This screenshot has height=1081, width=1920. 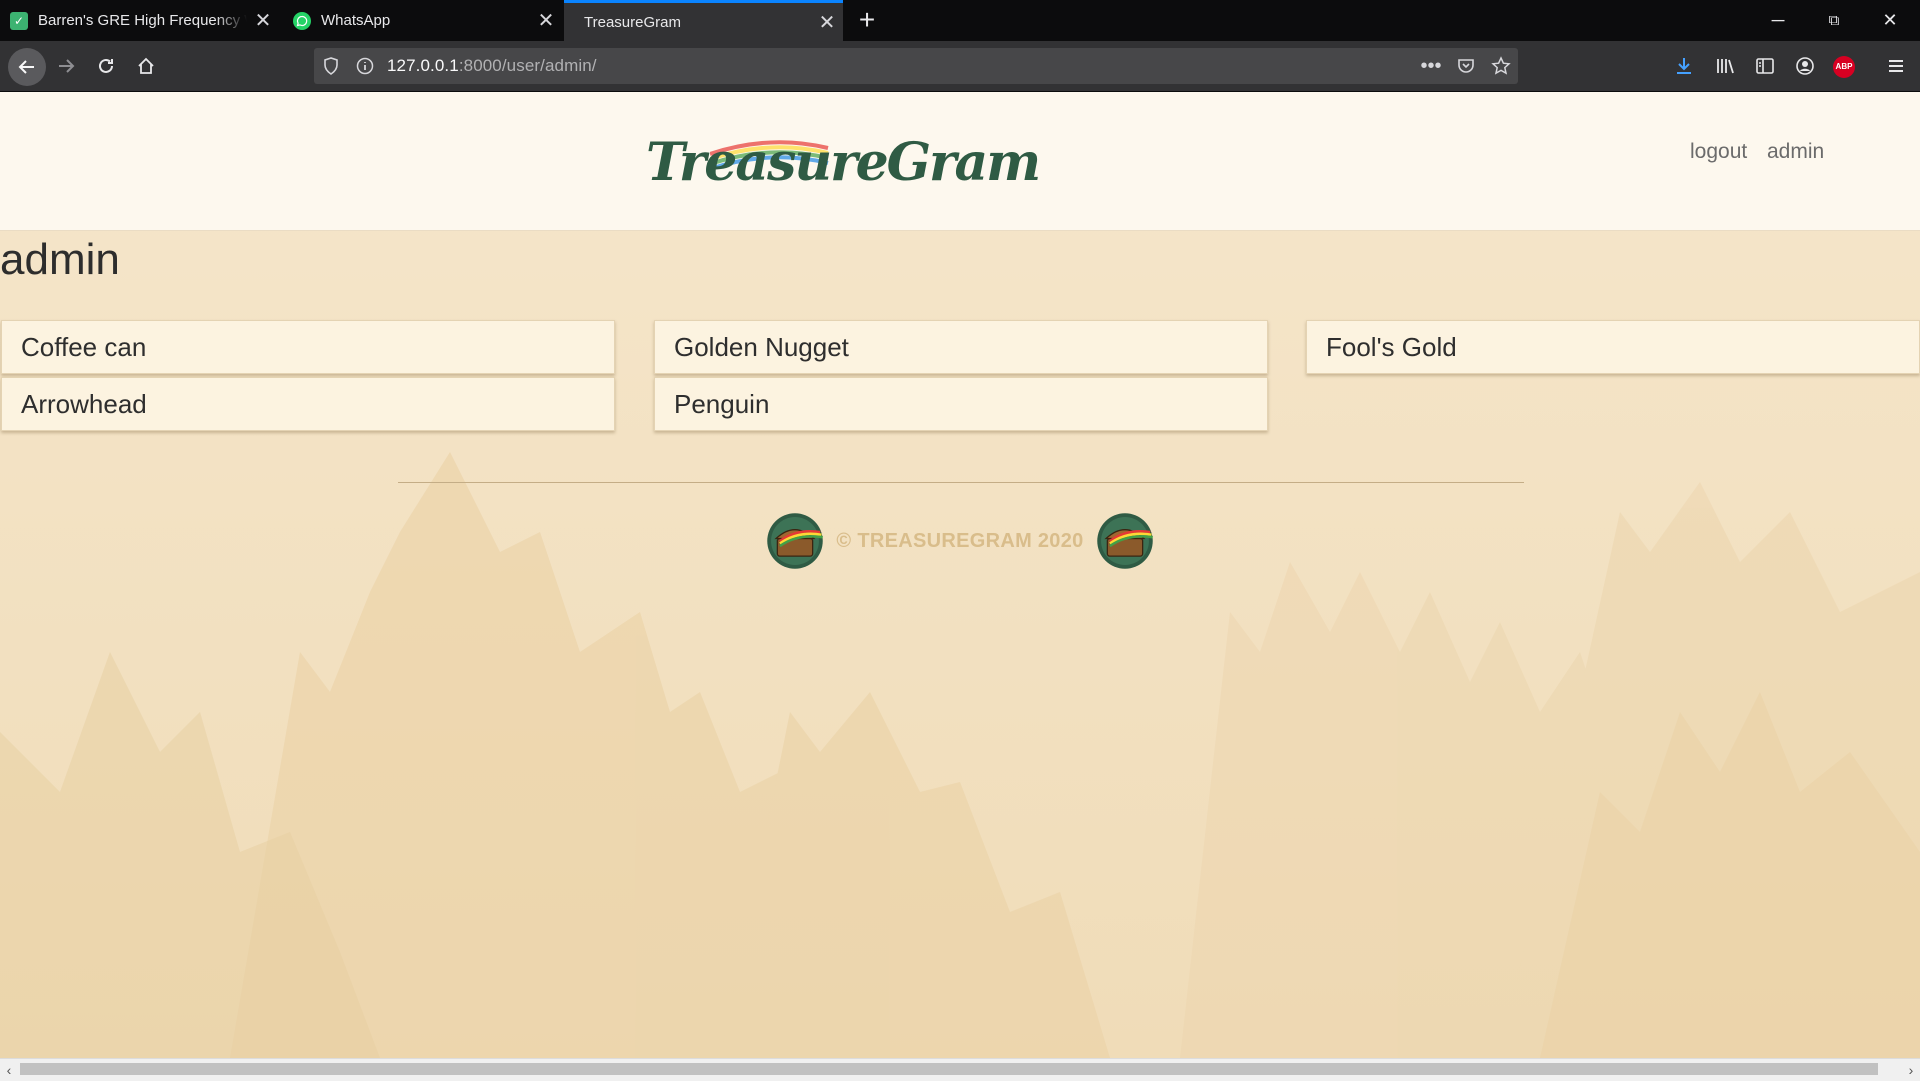 I want to click on browser-toolbar: 127.0.0.1:8000/user/admin/ •••, so click(x=960, y=66).